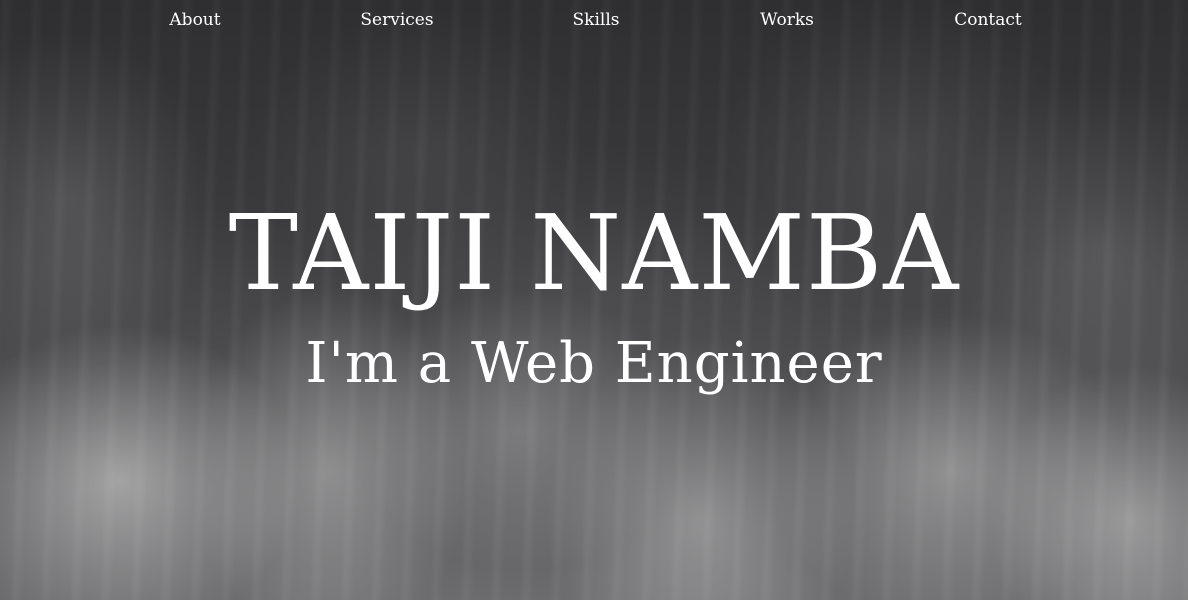  What do you see at coordinates (396, 20) in the screenshot?
I see `nav-link-services: Services` at bounding box center [396, 20].